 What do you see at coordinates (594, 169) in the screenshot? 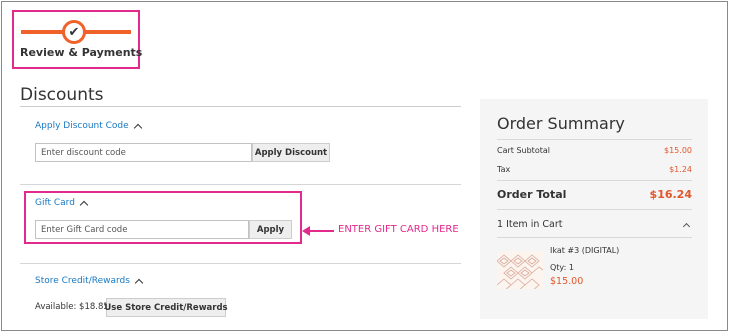
I see `tax-row: Tax $1.24` at bounding box center [594, 169].